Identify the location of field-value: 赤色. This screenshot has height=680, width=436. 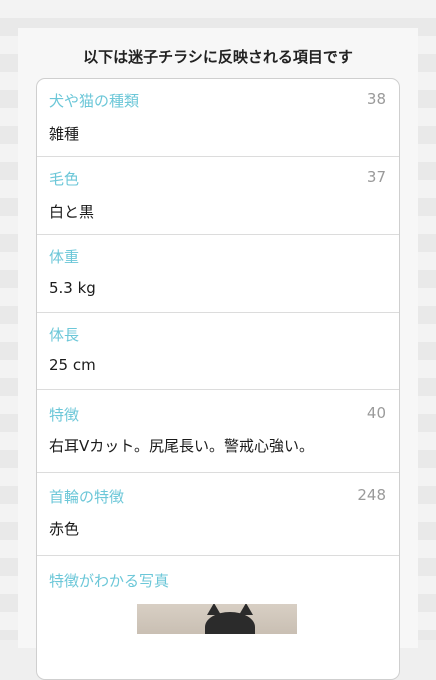
(64, 529).